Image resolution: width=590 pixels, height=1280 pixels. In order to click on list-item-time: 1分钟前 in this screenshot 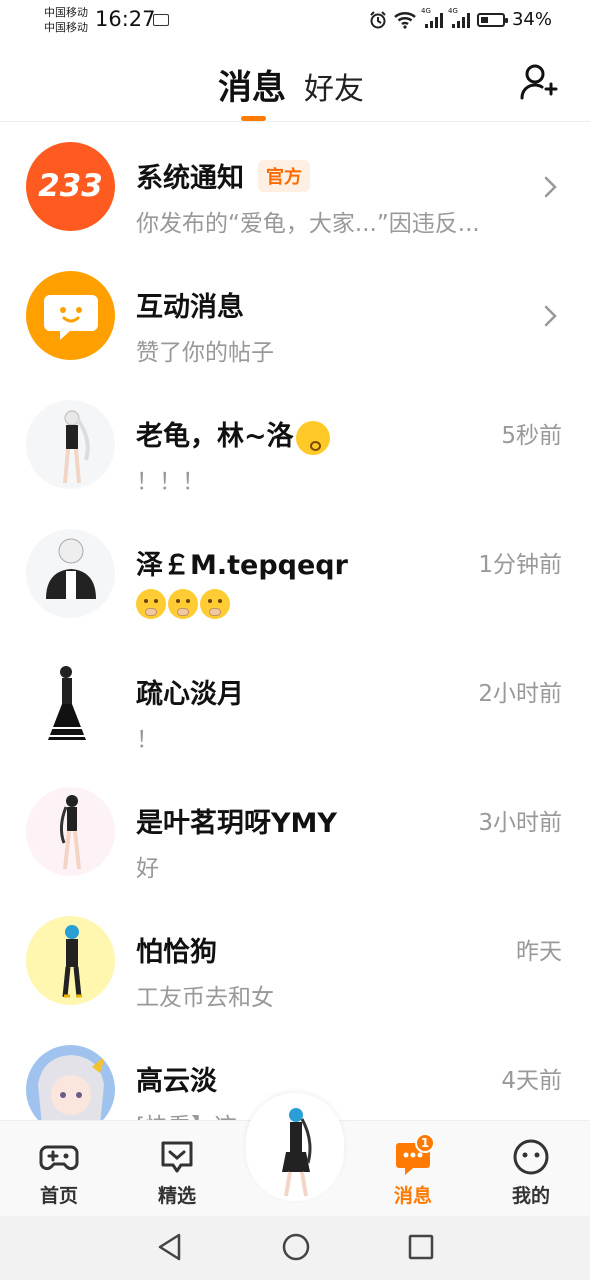, I will do `click(520, 565)`.